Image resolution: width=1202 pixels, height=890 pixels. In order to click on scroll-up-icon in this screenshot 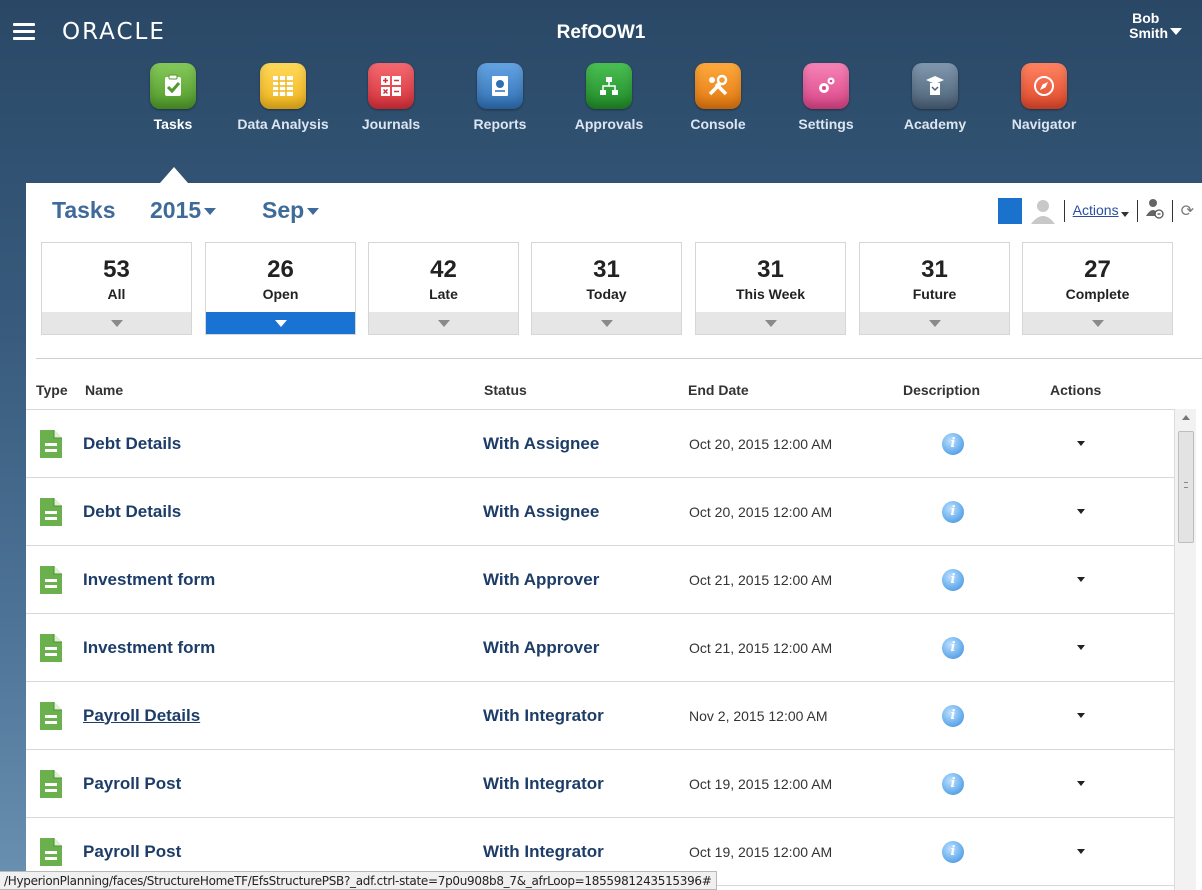, I will do `click(1186, 417)`.